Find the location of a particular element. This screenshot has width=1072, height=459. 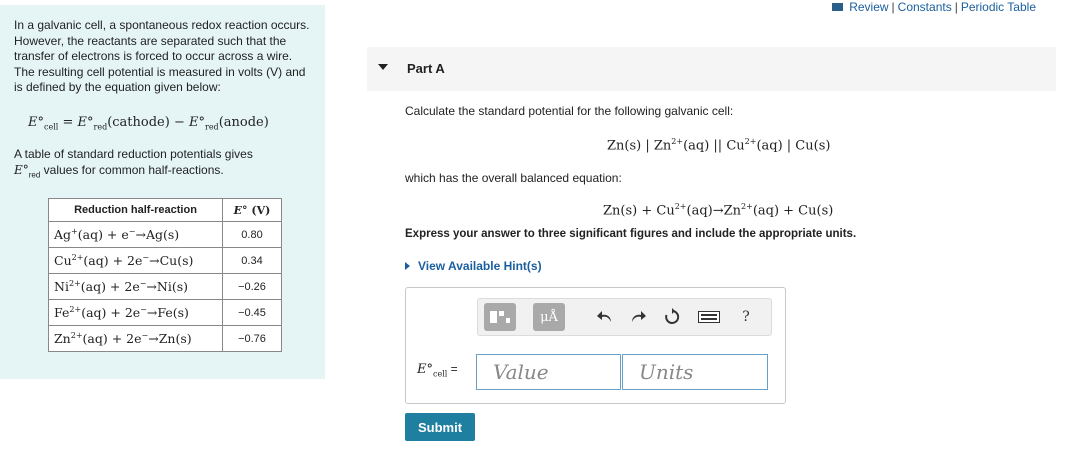

header-potential: E° (V) is located at coordinates (252, 210).